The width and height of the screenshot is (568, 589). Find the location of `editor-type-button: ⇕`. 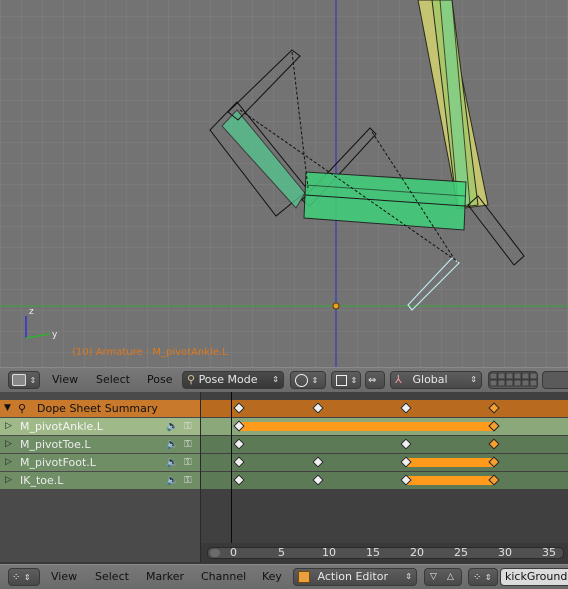

editor-type-button: ⇕ is located at coordinates (24, 380).